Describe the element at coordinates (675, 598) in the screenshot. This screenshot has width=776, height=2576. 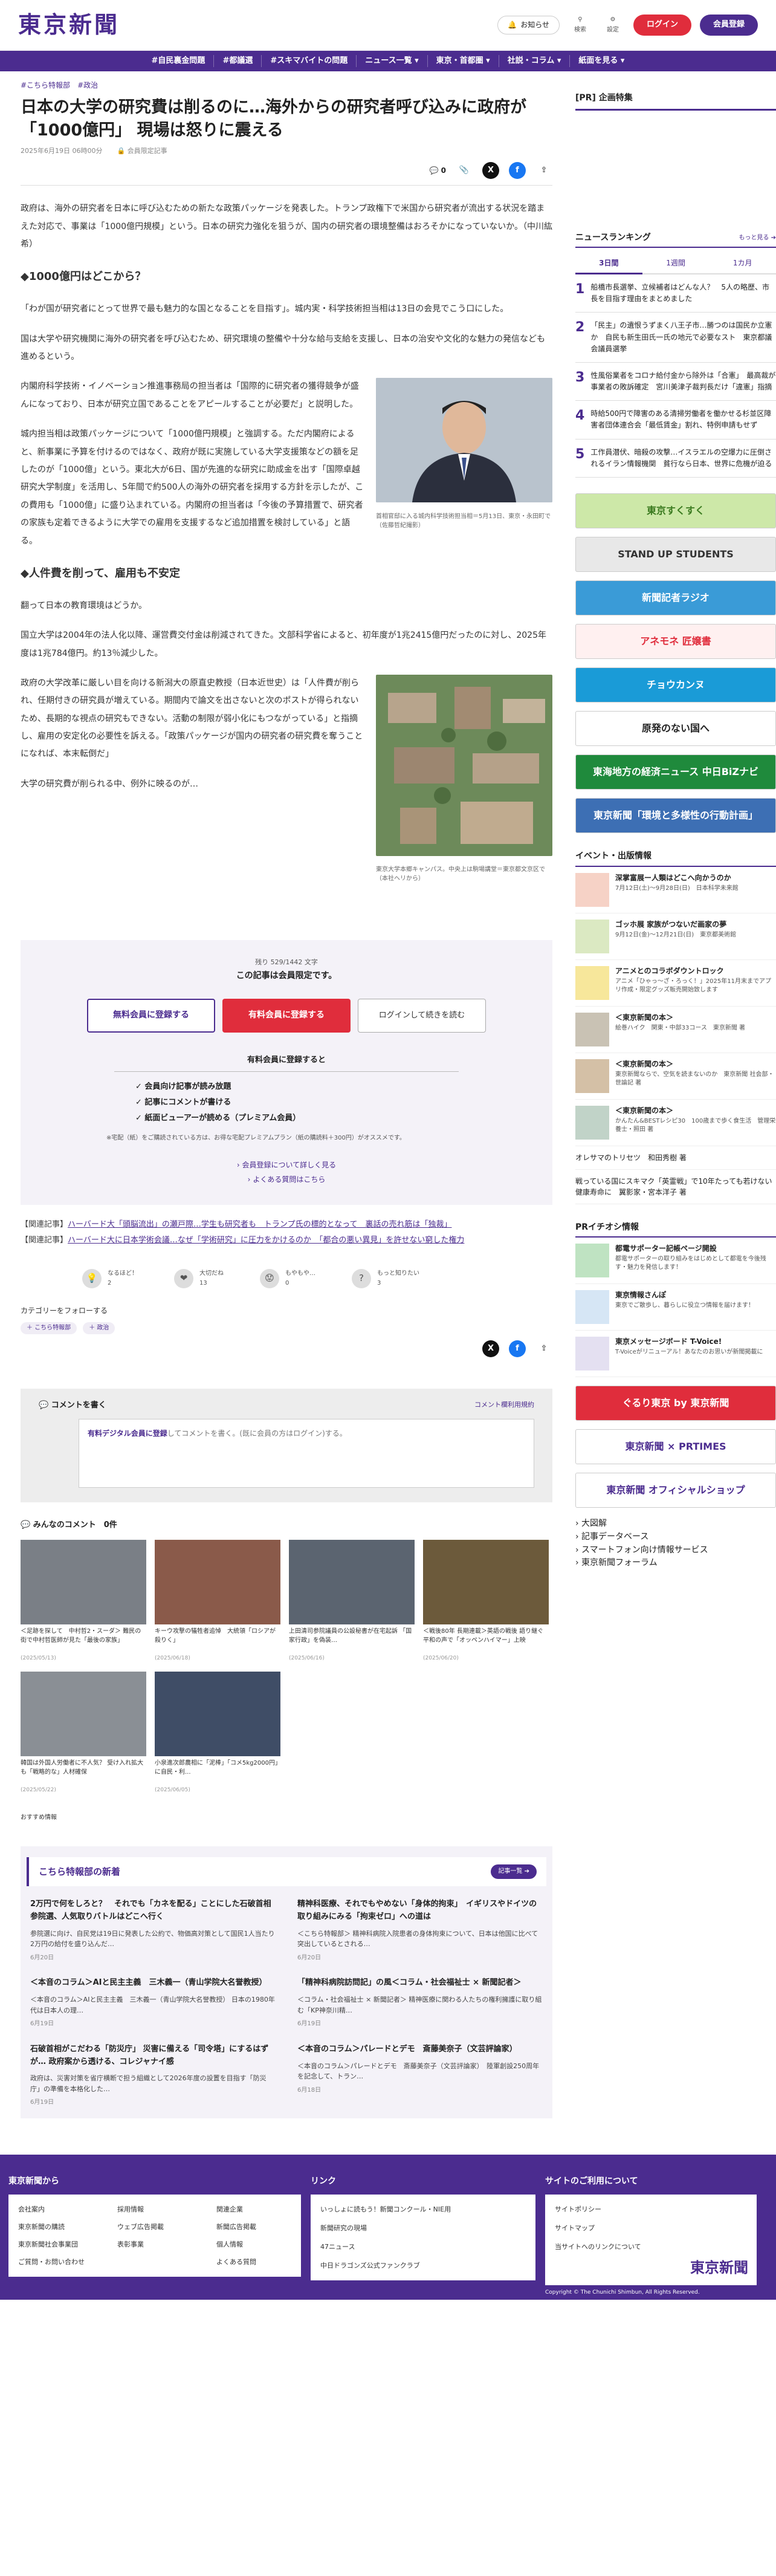
I see `promo-banner: 新聞記者ラジオ` at that location.